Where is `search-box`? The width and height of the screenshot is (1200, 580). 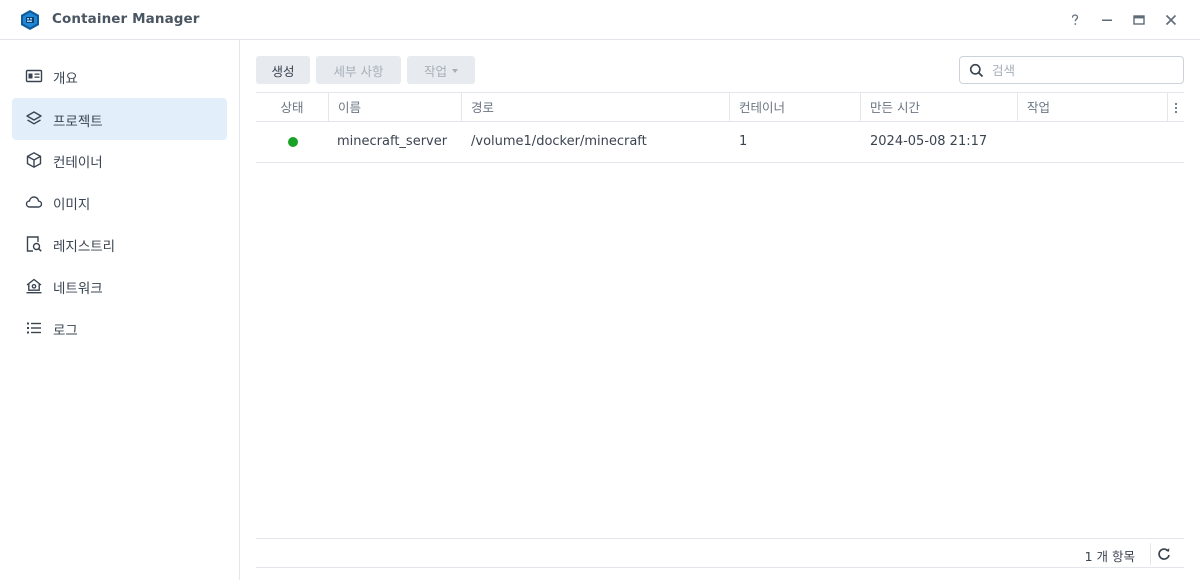
search-box is located at coordinates (1071, 70).